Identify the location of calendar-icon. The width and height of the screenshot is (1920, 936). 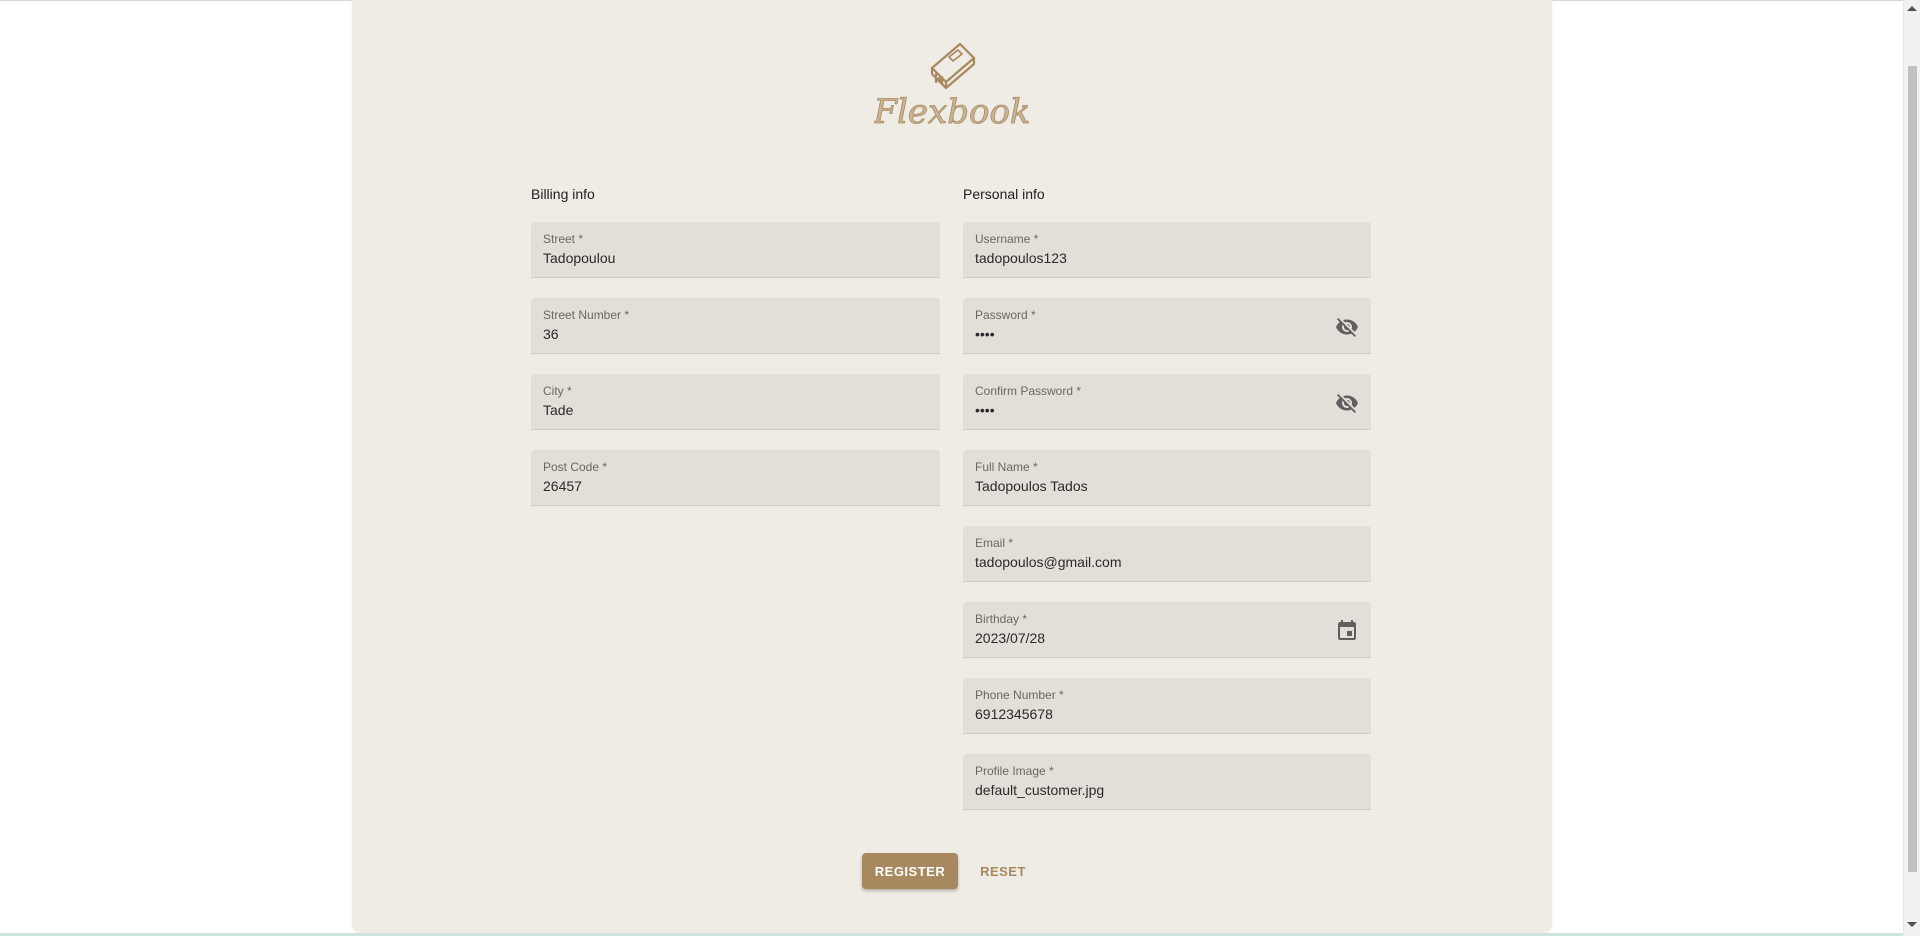
(1347, 631).